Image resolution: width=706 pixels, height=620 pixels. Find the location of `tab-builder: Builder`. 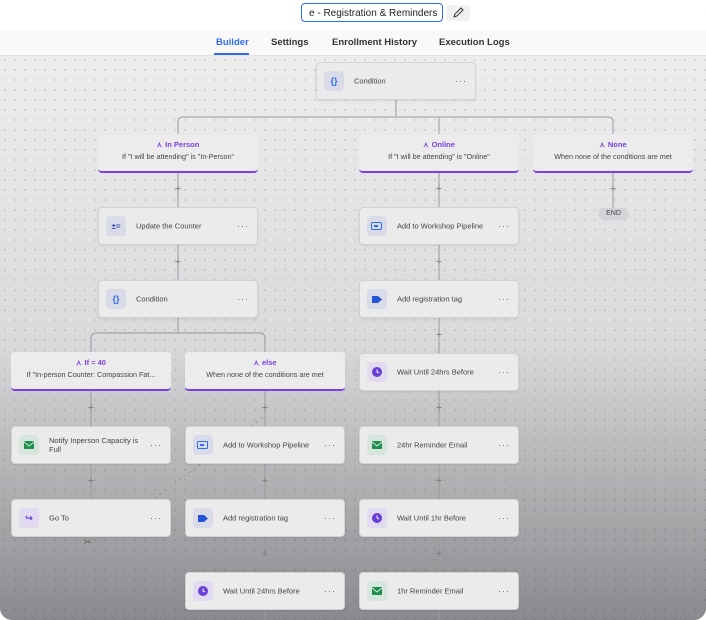

tab-builder: Builder is located at coordinates (232, 42).